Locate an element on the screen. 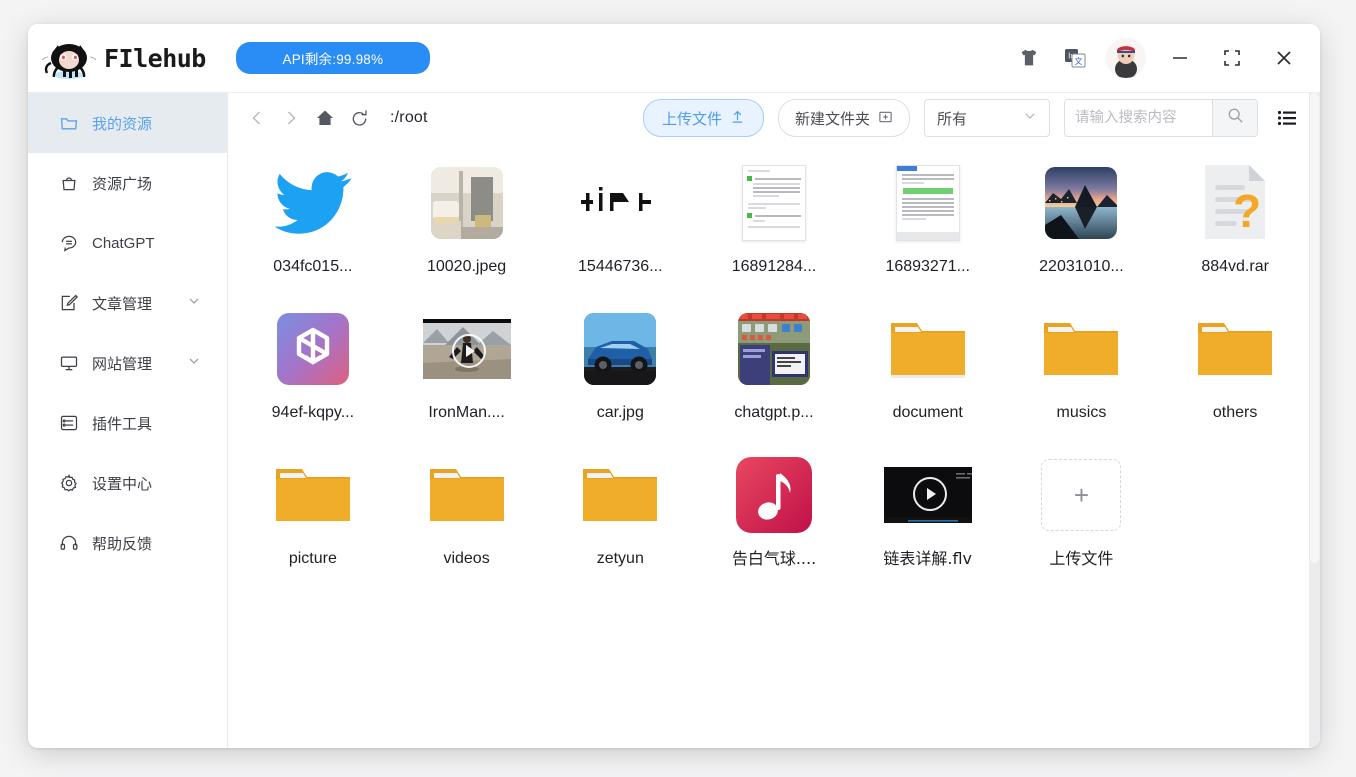 The width and height of the screenshot is (1356, 777). sidebar-item-settings-center: 设置中心 is located at coordinates (127, 483).